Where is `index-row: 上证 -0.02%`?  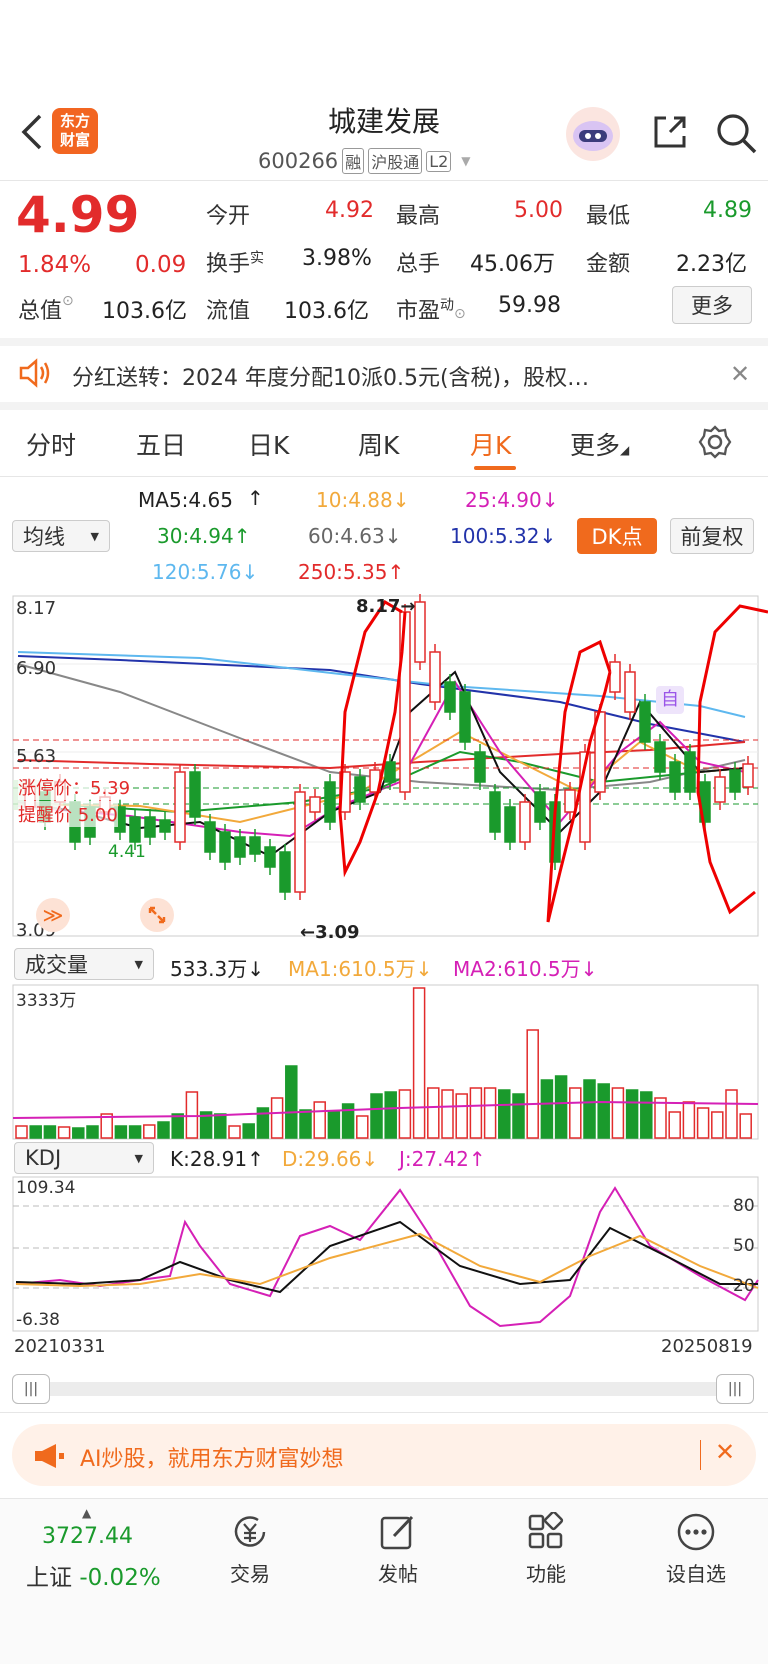 index-row: 上证 -0.02% is located at coordinates (93, 1575).